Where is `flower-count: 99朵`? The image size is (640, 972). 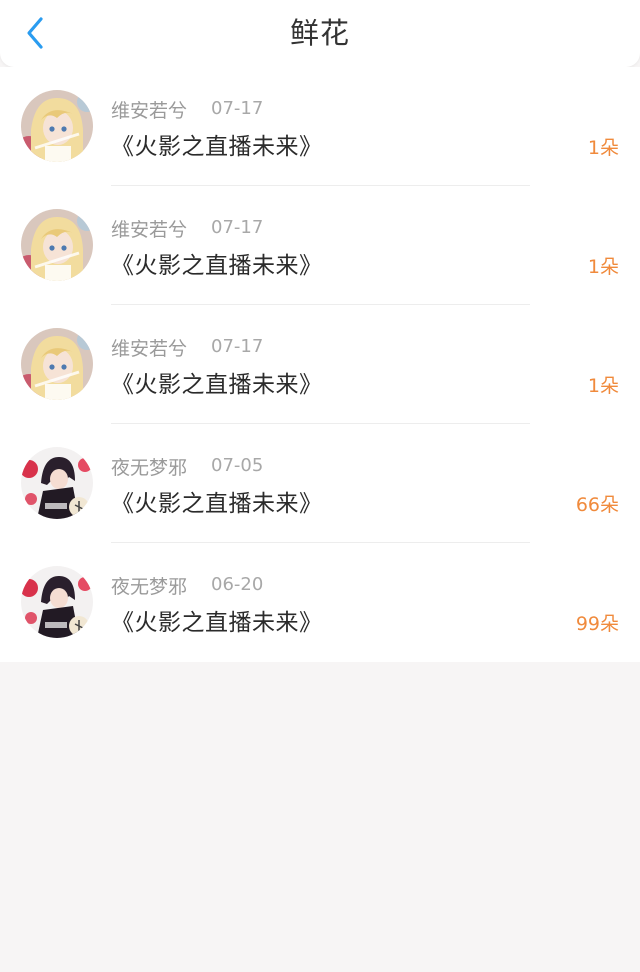 flower-count: 99朵 is located at coordinates (597, 624).